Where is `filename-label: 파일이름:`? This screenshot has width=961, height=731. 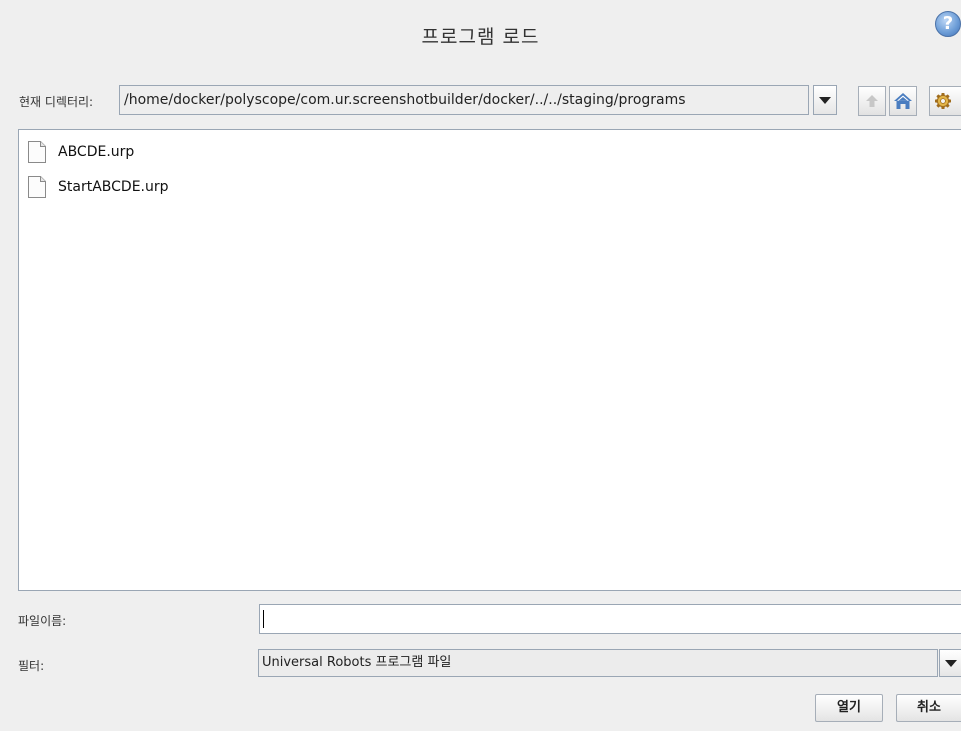 filename-label: 파일이름: is located at coordinates (42, 621).